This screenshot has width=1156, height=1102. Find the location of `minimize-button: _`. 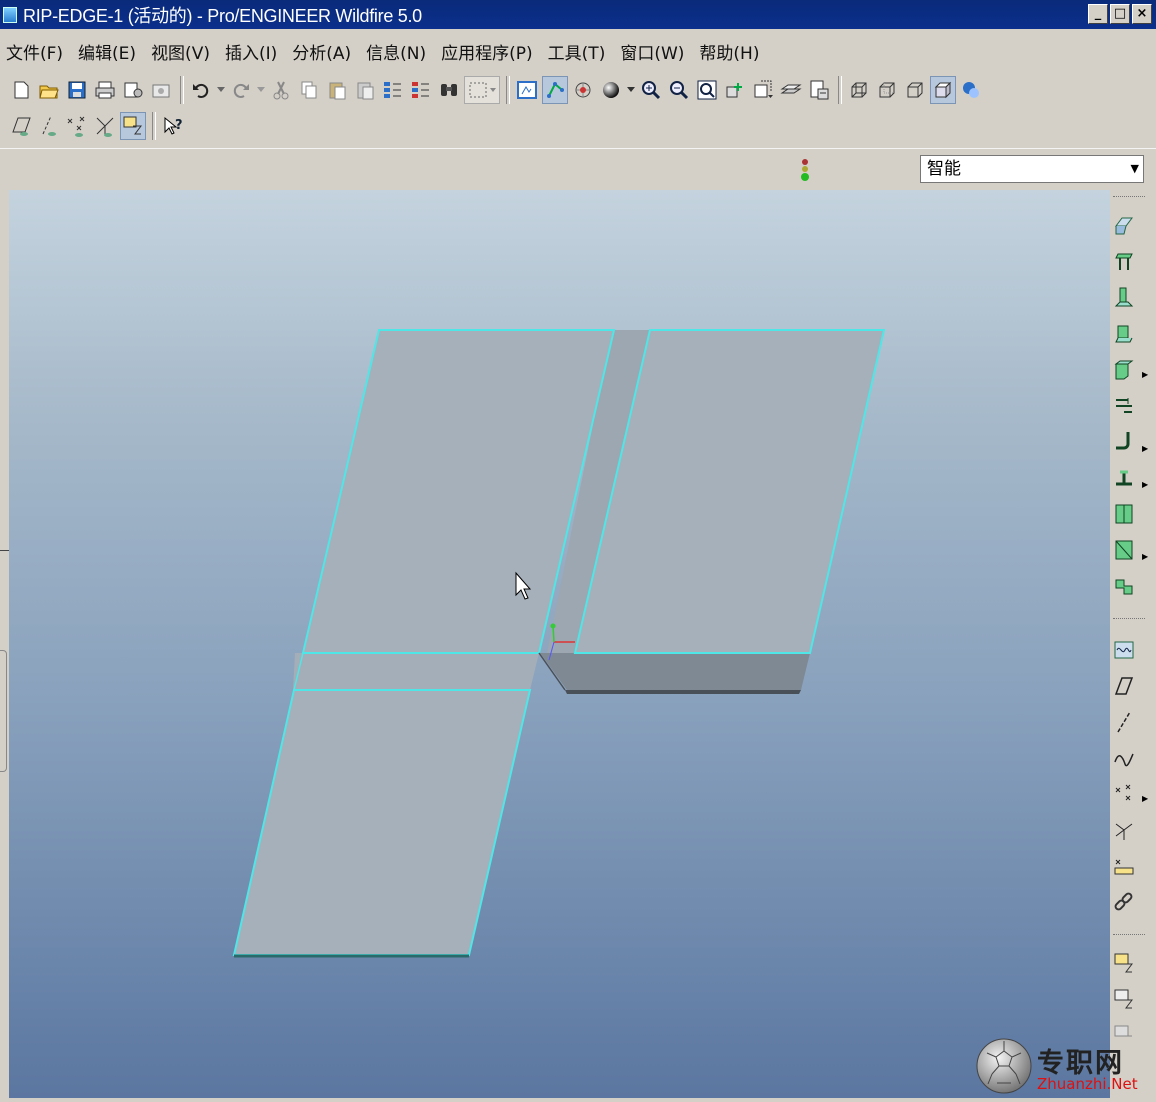

minimize-button: _ is located at coordinates (1098, 14).